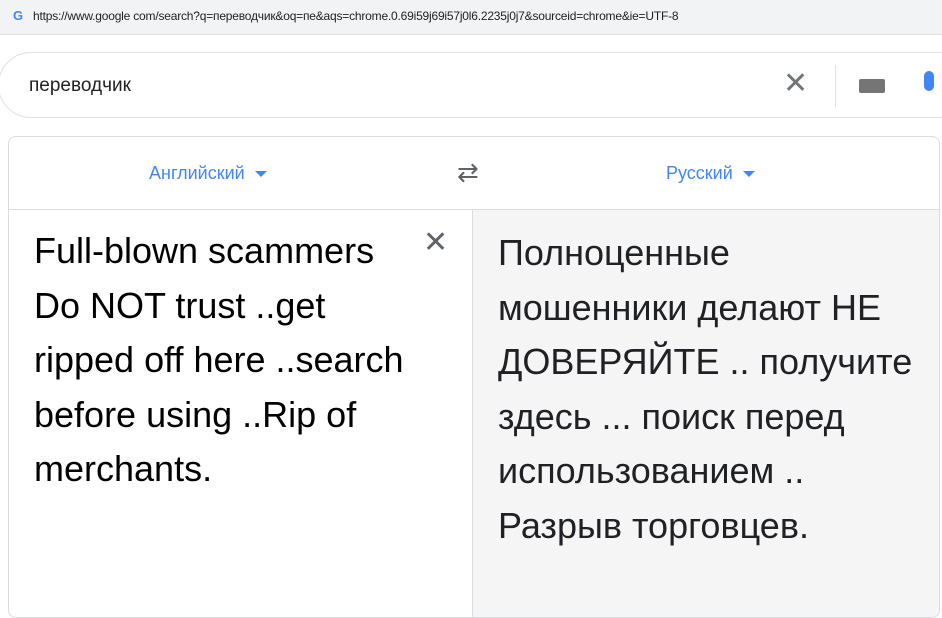 The height and width of the screenshot is (618, 942). Describe the element at coordinates (468, 172) in the screenshot. I see `swap-languages-icon: ⇄` at that location.